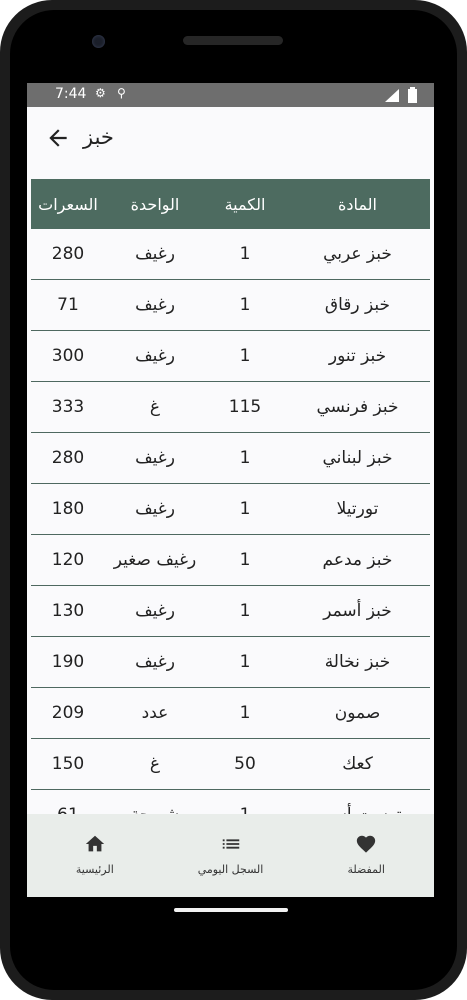 The height and width of the screenshot is (1000, 467). I want to click on cell-calories: 180, so click(68, 509).